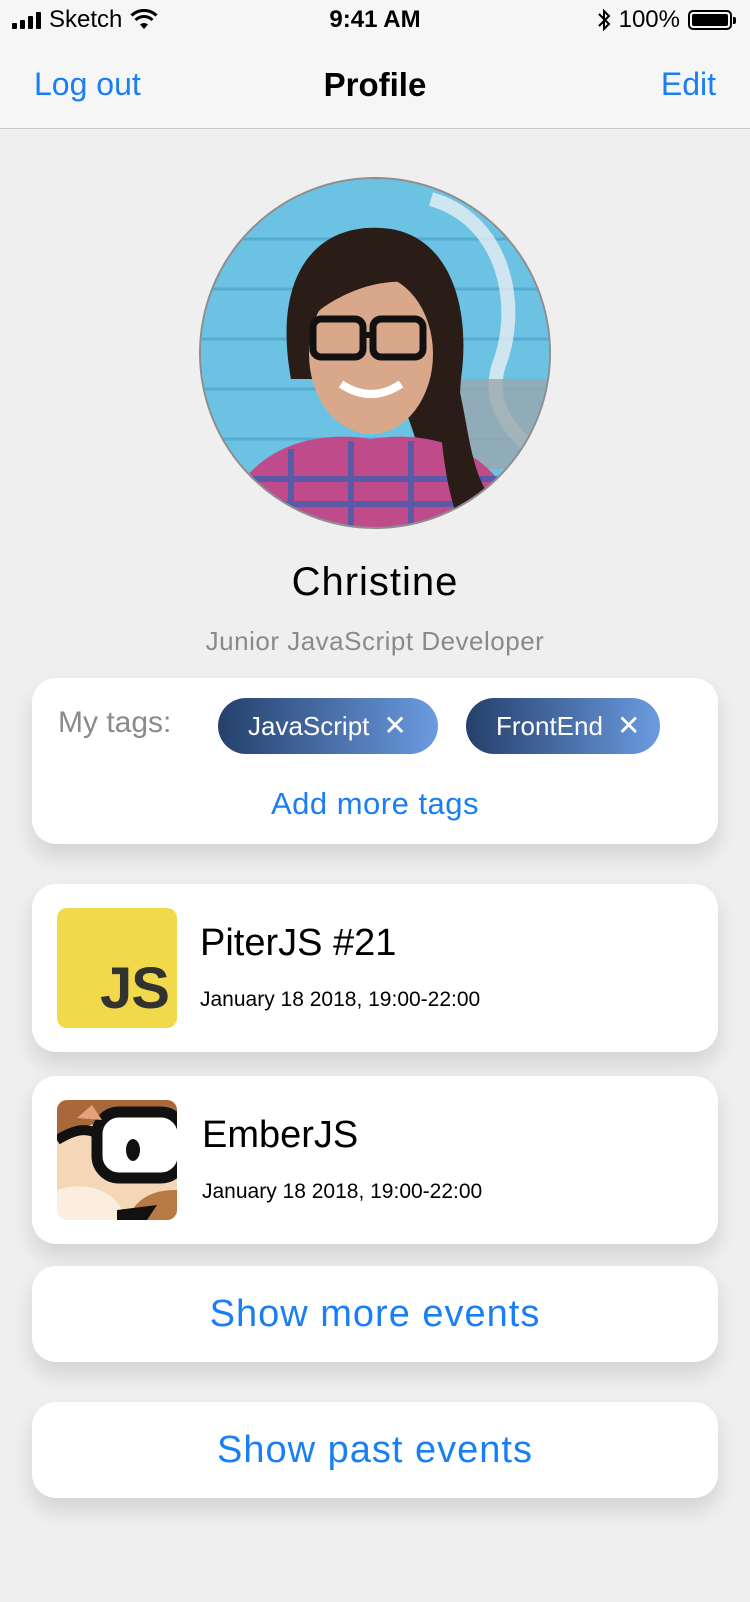 Image resolution: width=750 pixels, height=1602 pixels. I want to click on avatar, so click(375, 353).